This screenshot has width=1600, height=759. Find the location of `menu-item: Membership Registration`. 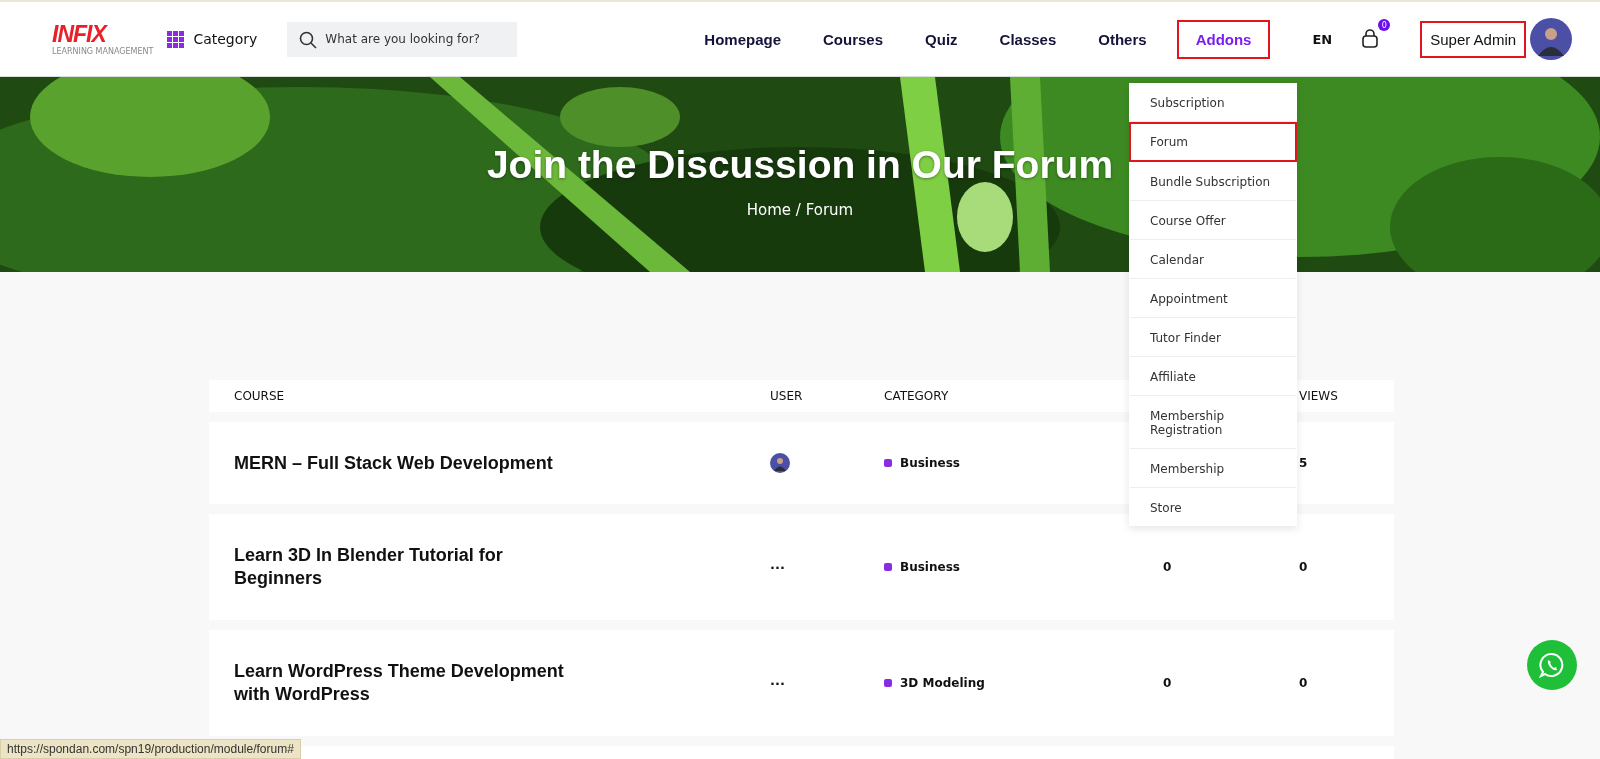

menu-item: Membership Registration is located at coordinates (1213, 422).